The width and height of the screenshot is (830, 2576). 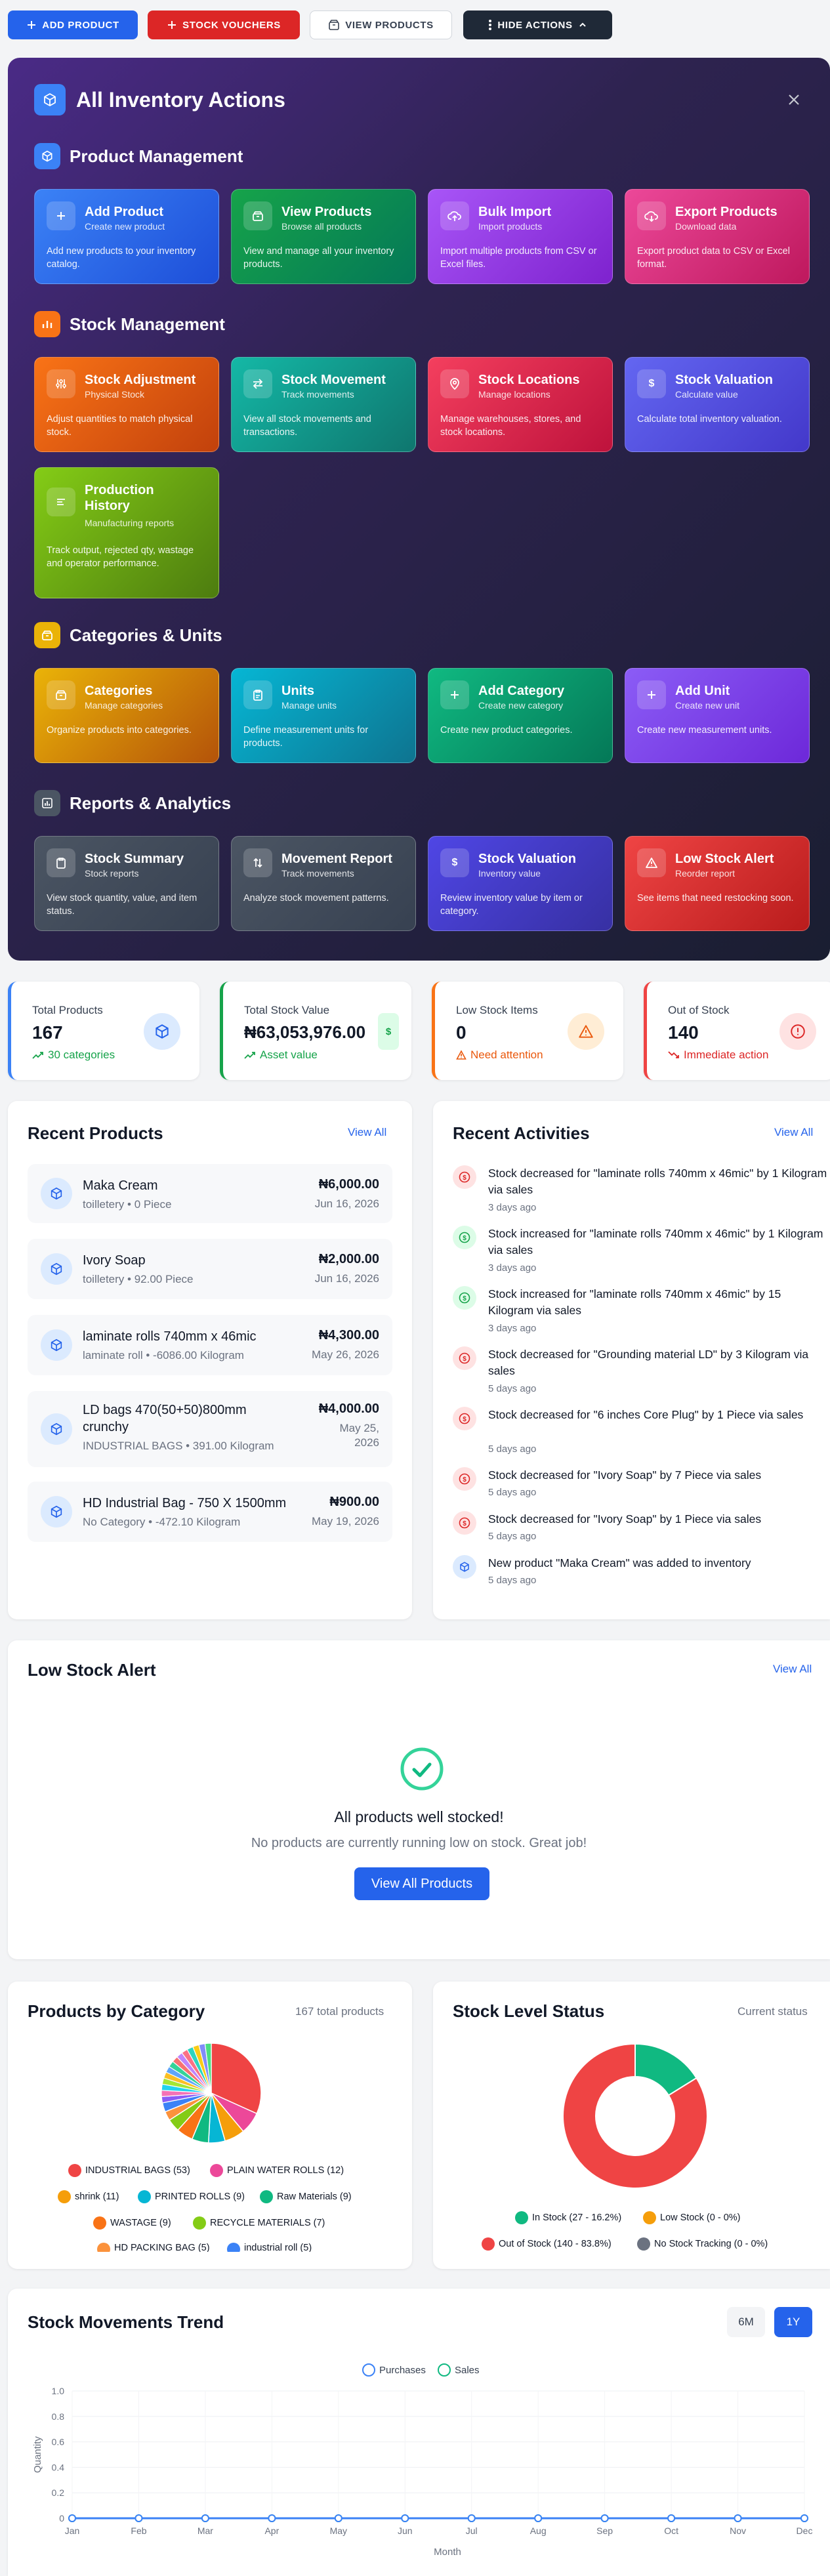 What do you see at coordinates (793, 1132) in the screenshot?
I see `recent-activities-view-all: View All` at bounding box center [793, 1132].